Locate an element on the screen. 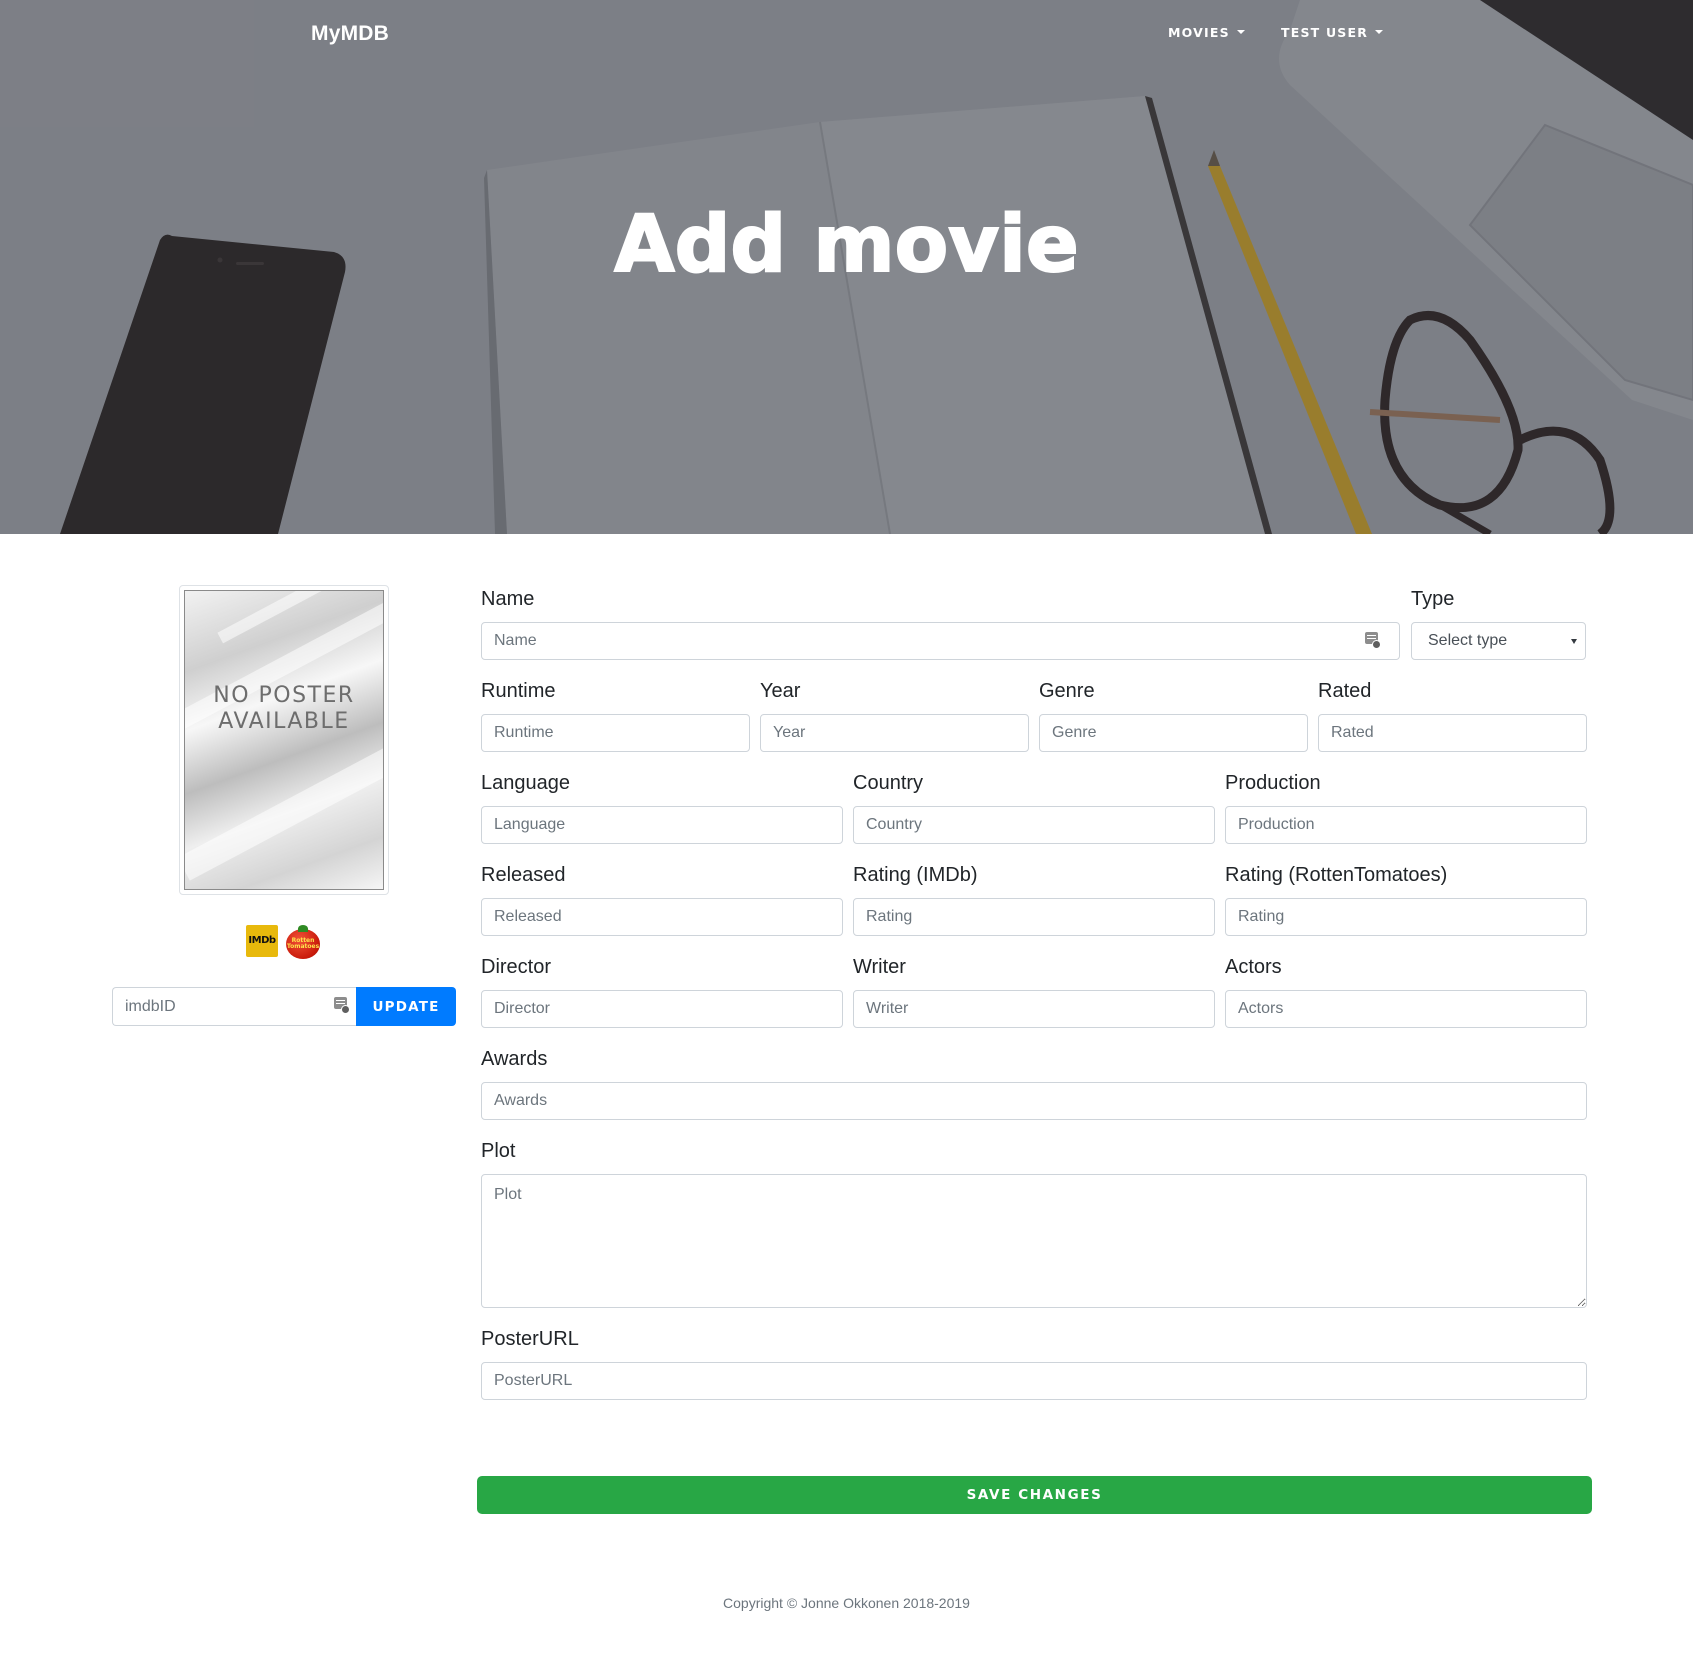 This screenshot has width=1693, height=1672. plot-label: Plot is located at coordinates (498, 1151).